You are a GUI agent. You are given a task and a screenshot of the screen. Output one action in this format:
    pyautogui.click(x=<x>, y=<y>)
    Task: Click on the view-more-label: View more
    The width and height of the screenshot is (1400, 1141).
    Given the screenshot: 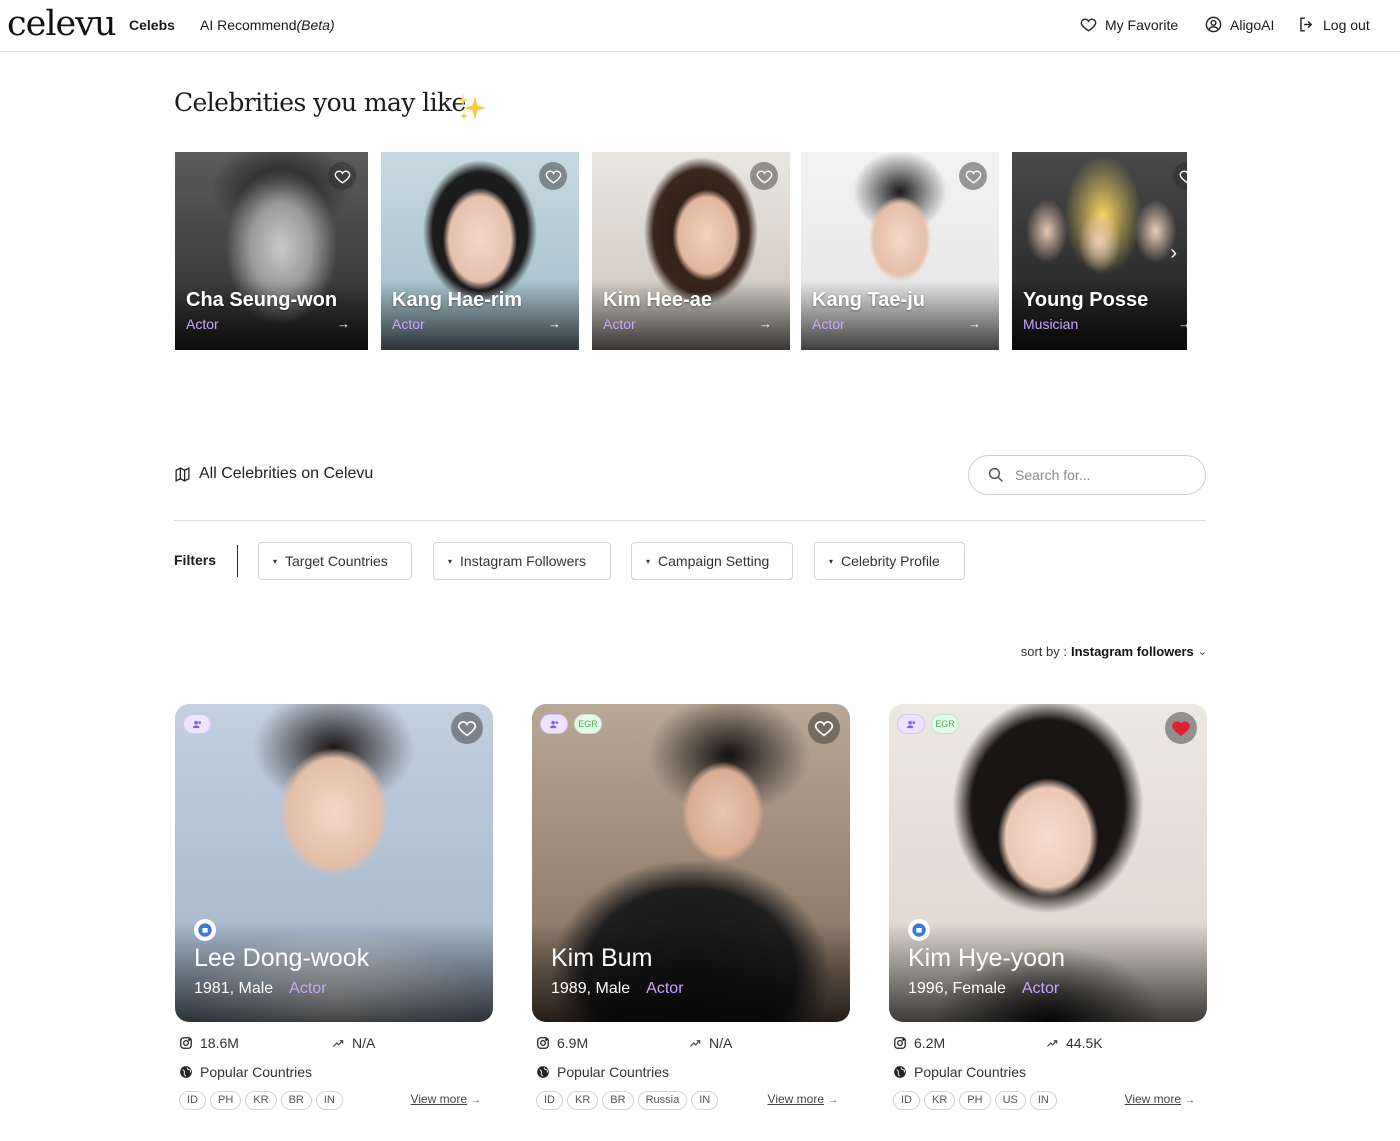 What is the action you would take?
    pyautogui.click(x=1152, y=1099)
    